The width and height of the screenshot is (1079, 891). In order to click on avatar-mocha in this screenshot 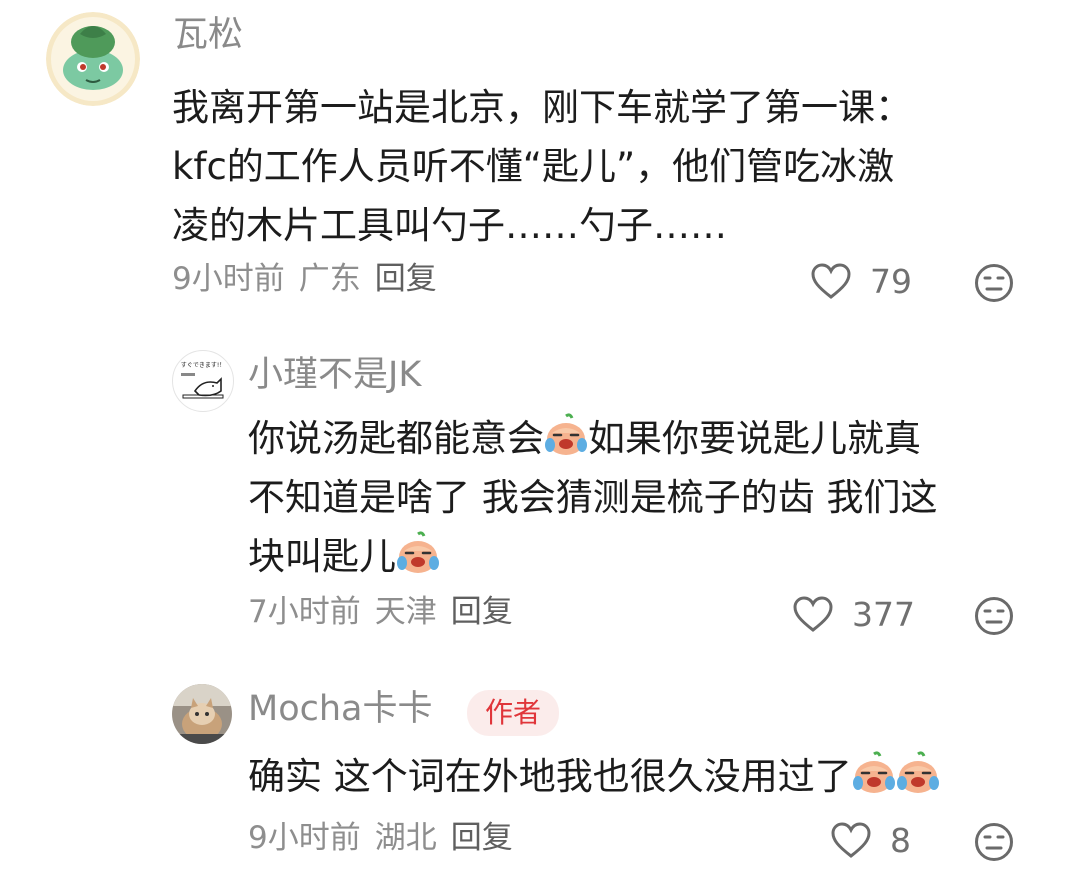, I will do `click(202, 714)`.